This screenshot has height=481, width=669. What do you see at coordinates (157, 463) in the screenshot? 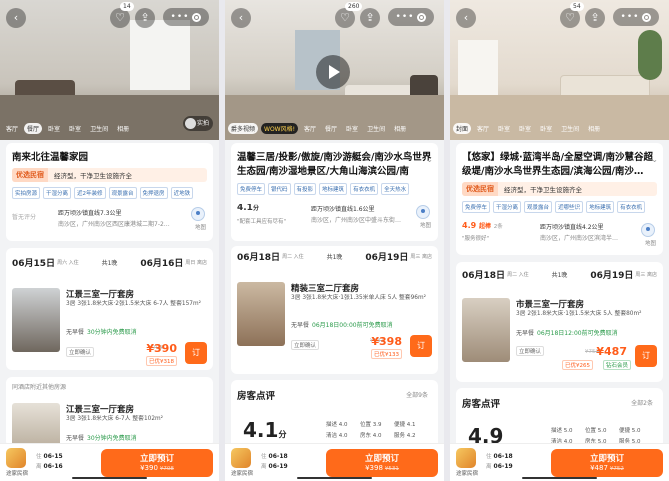
I see `book-now-button: 立即预订 ¥390 ¥708` at bounding box center [157, 463].